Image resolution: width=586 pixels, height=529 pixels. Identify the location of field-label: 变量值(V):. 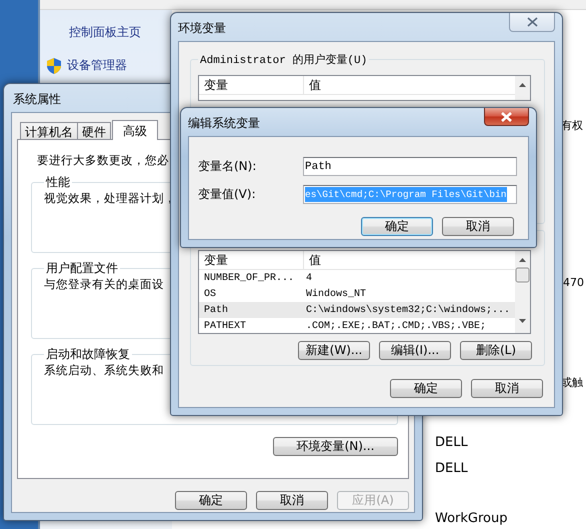
(227, 194).